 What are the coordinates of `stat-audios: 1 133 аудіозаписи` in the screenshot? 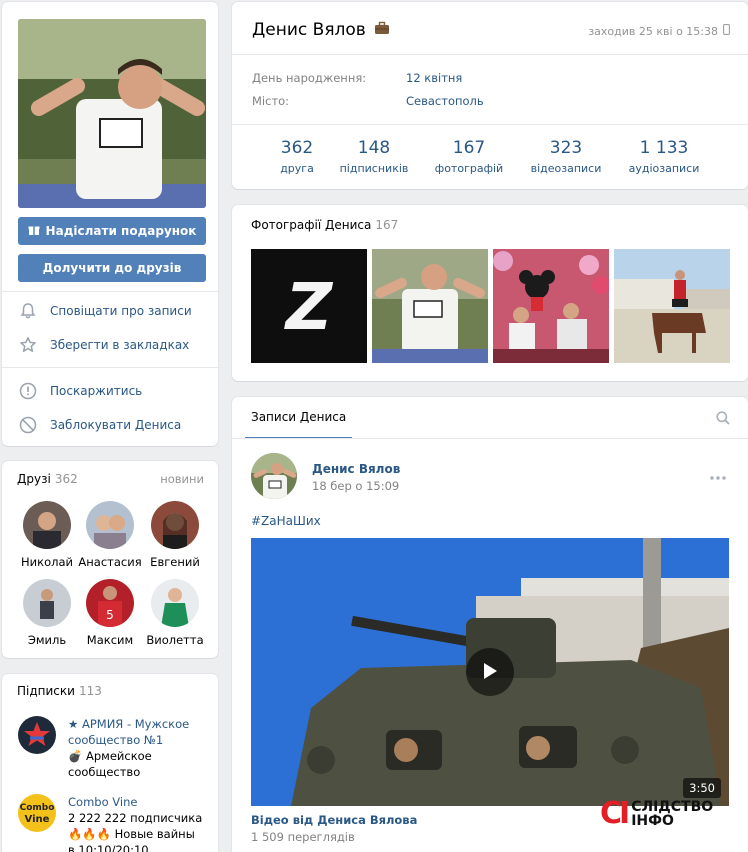 It's located at (664, 156).